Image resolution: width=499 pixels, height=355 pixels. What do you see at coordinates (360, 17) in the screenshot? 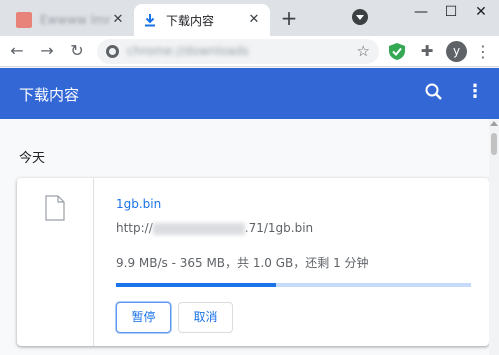
I see `tab-search-dropdown-icon` at bounding box center [360, 17].